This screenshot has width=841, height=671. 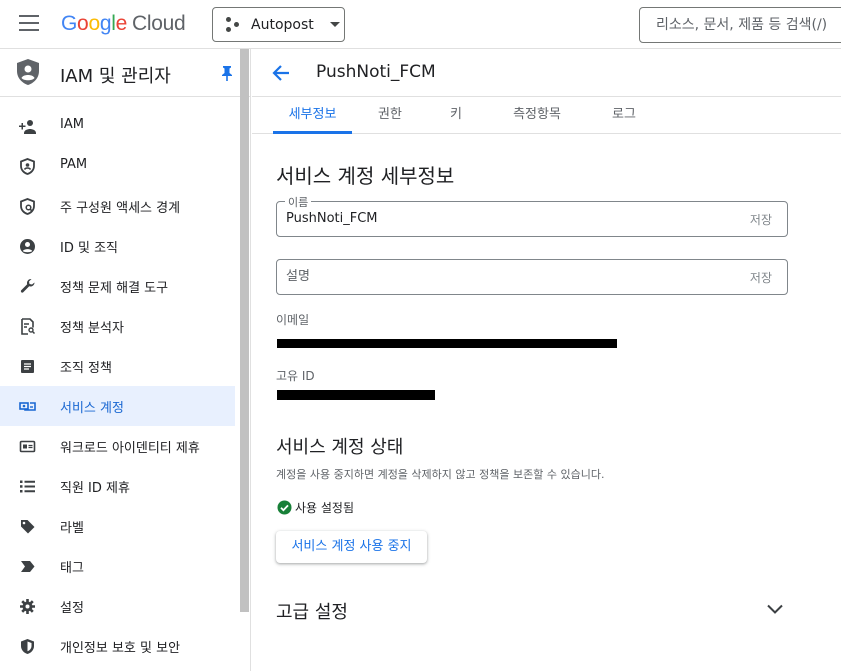 What do you see at coordinates (295, 376) in the screenshot?
I see `unique-id-label: 고유 ID` at bounding box center [295, 376].